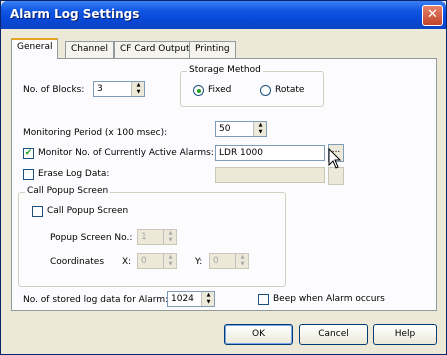 This screenshot has height=355, width=447. Describe the element at coordinates (212, 49) in the screenshot. I see `tab-printing: Printing` at that location.